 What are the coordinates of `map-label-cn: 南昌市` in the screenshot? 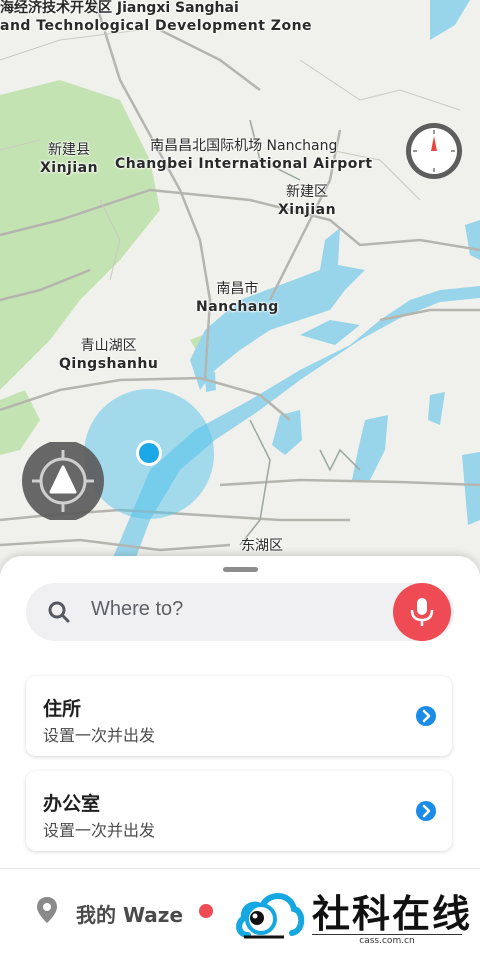 It's located at (237, 289).